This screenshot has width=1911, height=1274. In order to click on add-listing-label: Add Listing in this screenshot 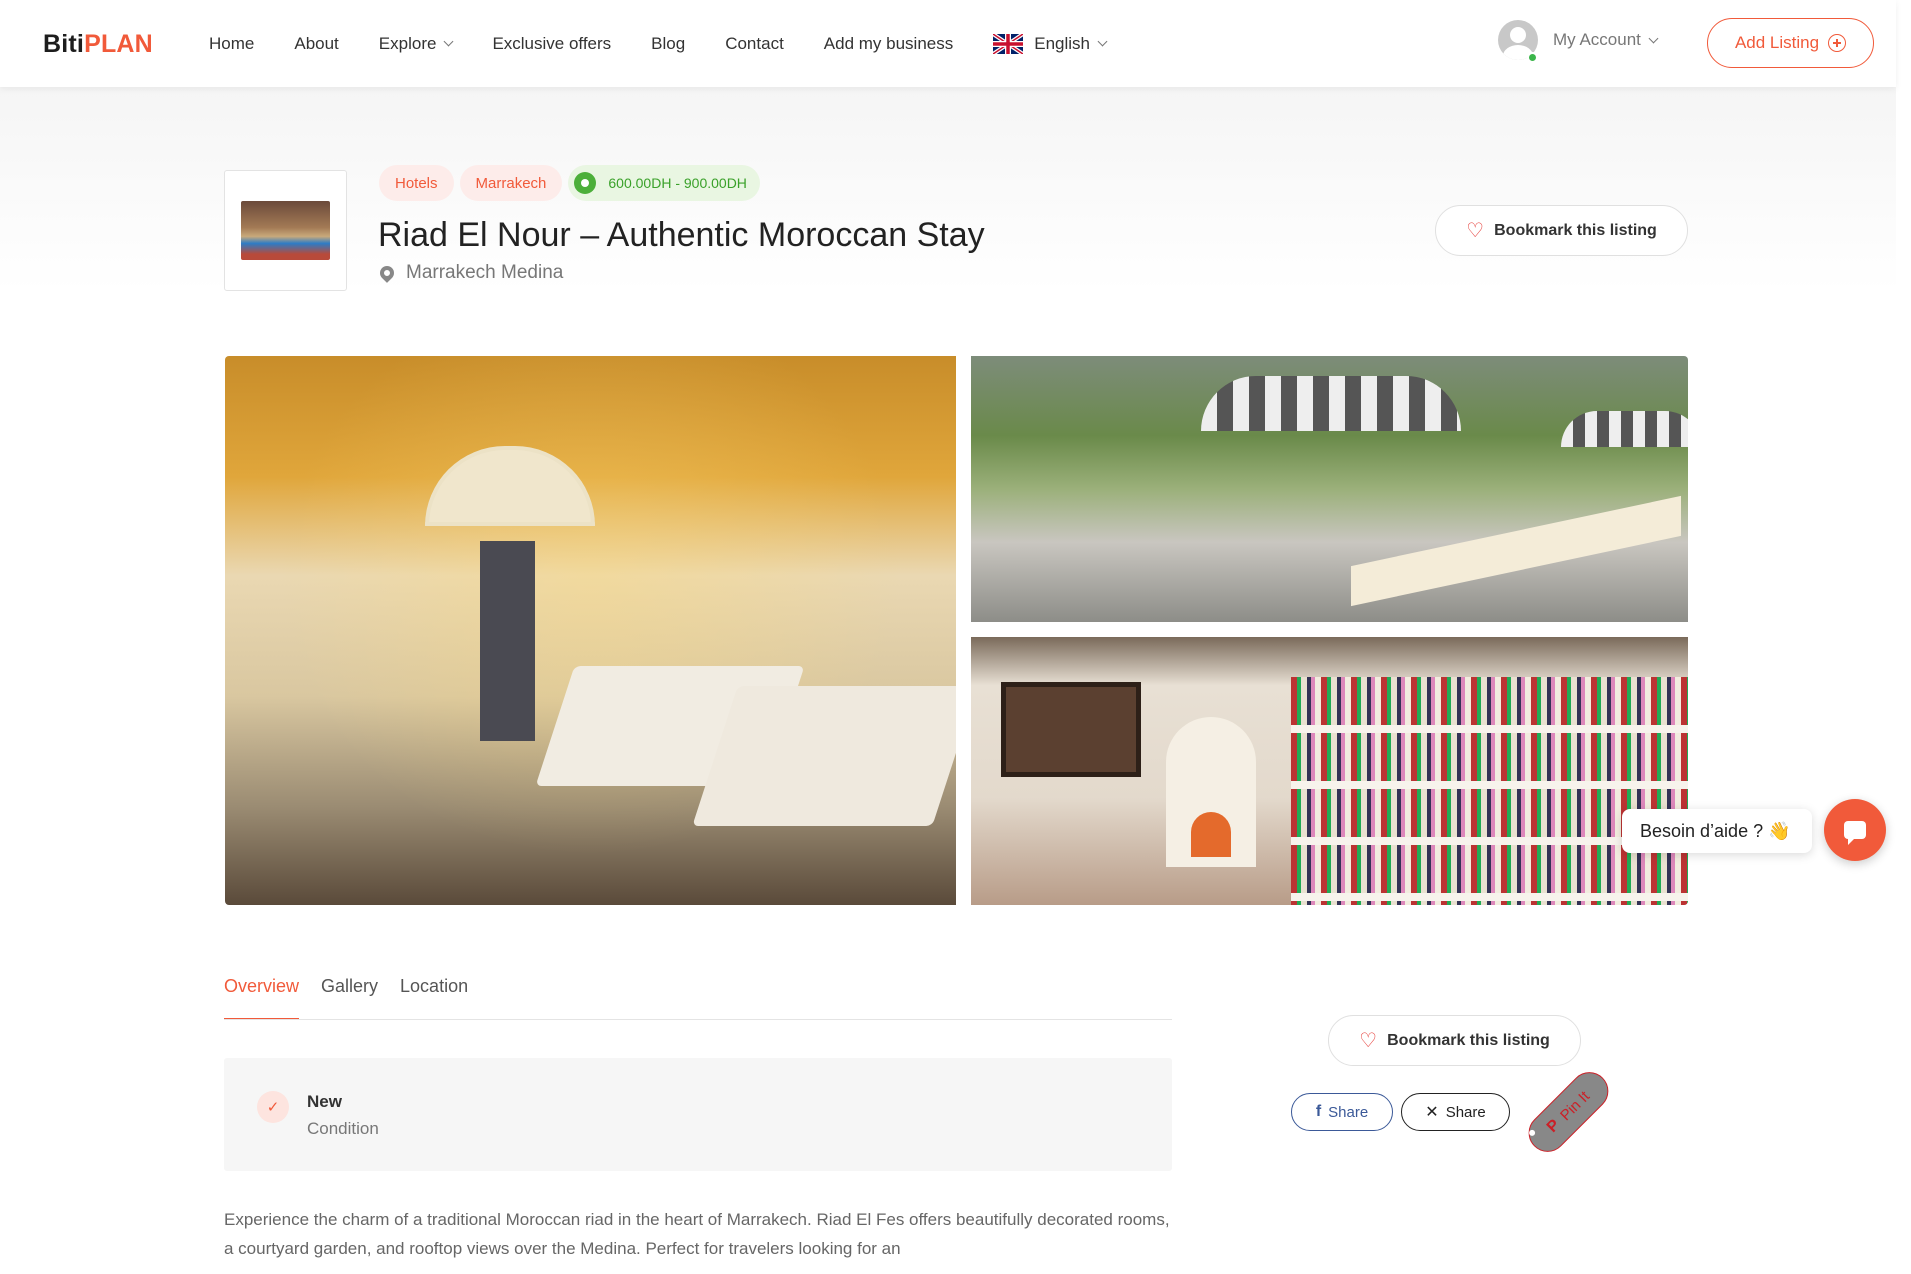, I will do `click(1777, 42)`.